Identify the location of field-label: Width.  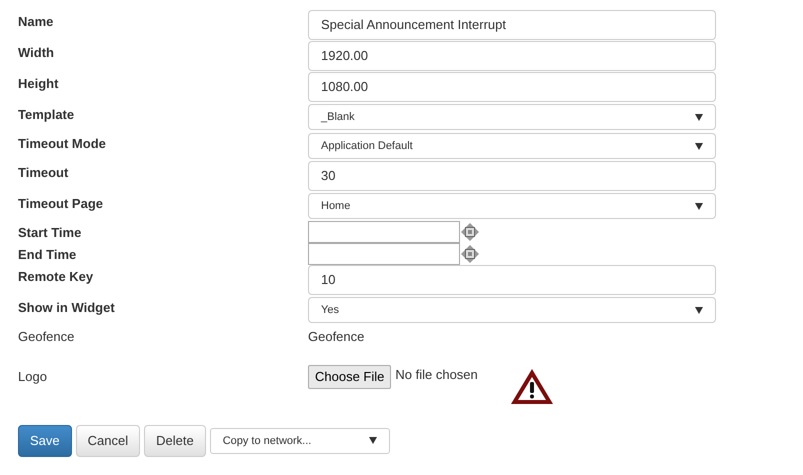
(36, 53).